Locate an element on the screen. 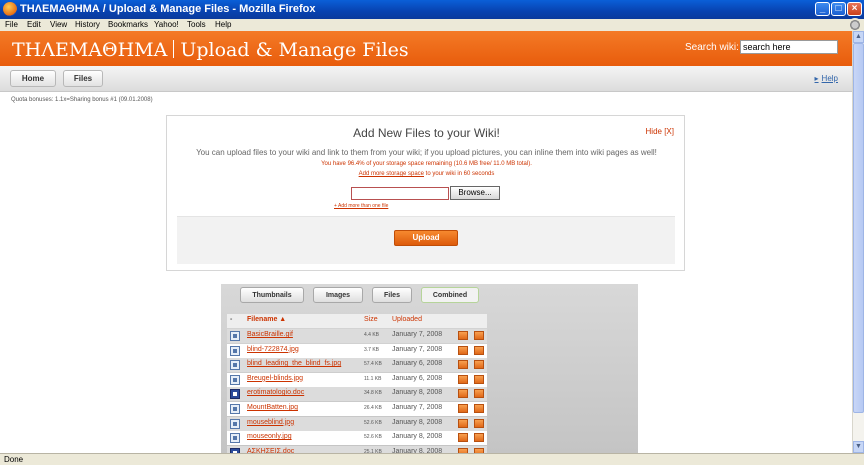 This screenshot has height=465, width=864. maximize-button: □ is located at coordinates (838, 9).